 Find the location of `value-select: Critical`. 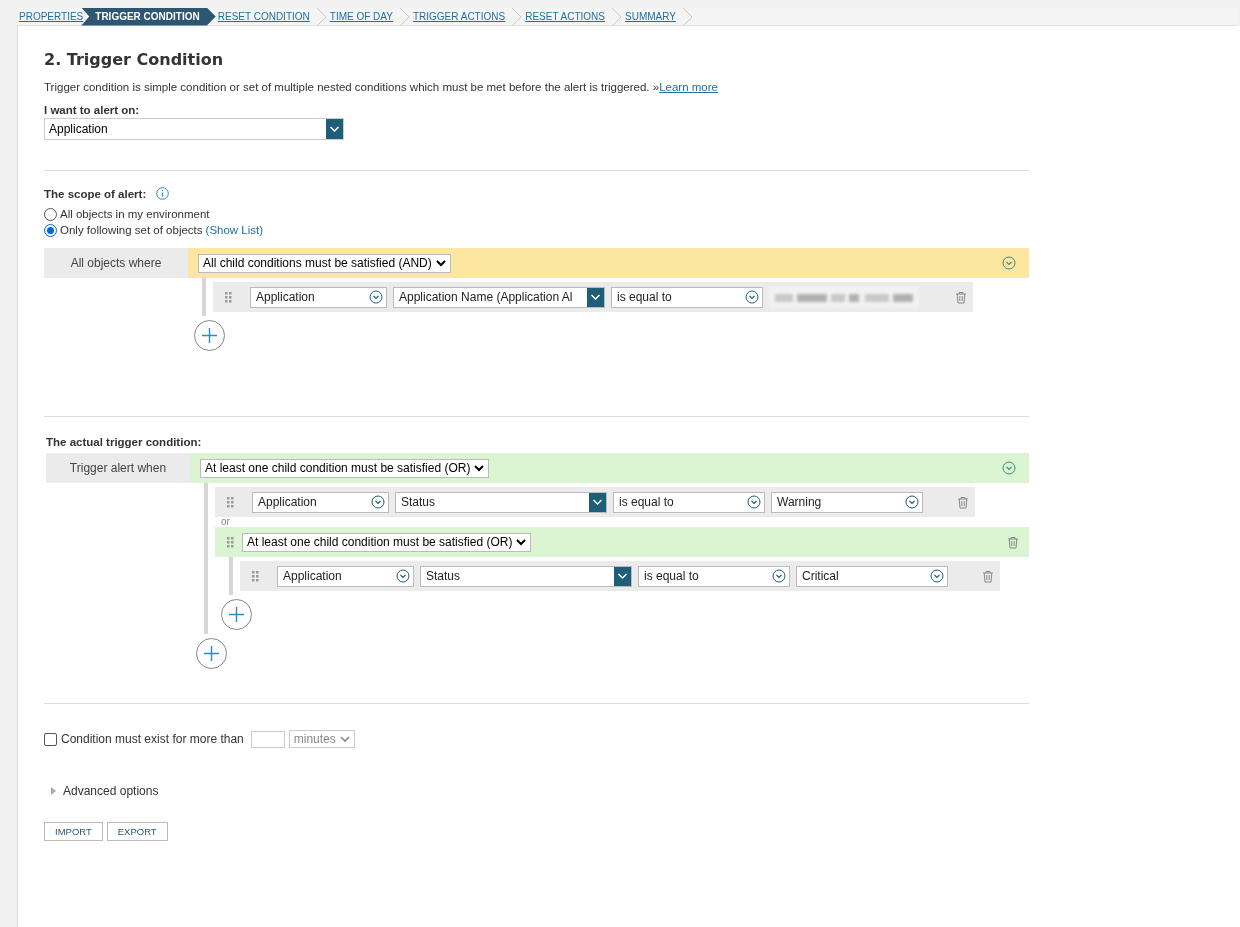

value-select: Critical is located at coordinates (872, 576).